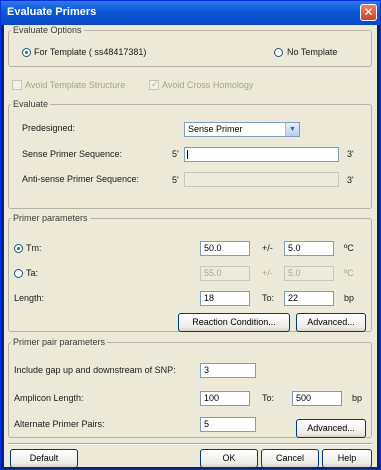 The width and height of the screenshot is (381, 470). I want to click on avoid-cross-homology-checkbox, so click(154, 84).